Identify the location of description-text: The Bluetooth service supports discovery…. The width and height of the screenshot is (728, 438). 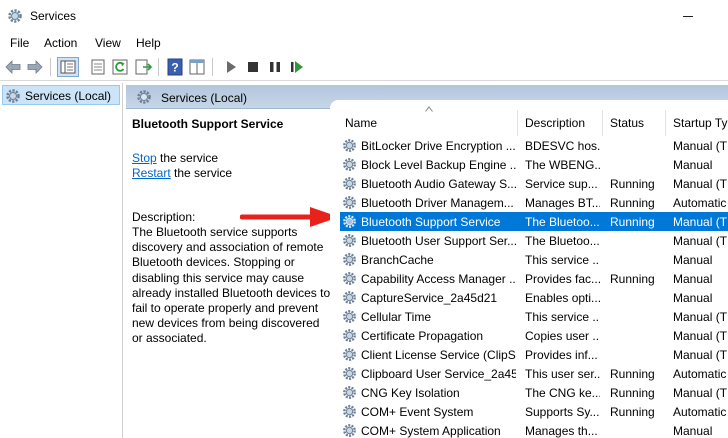
(231, 285).